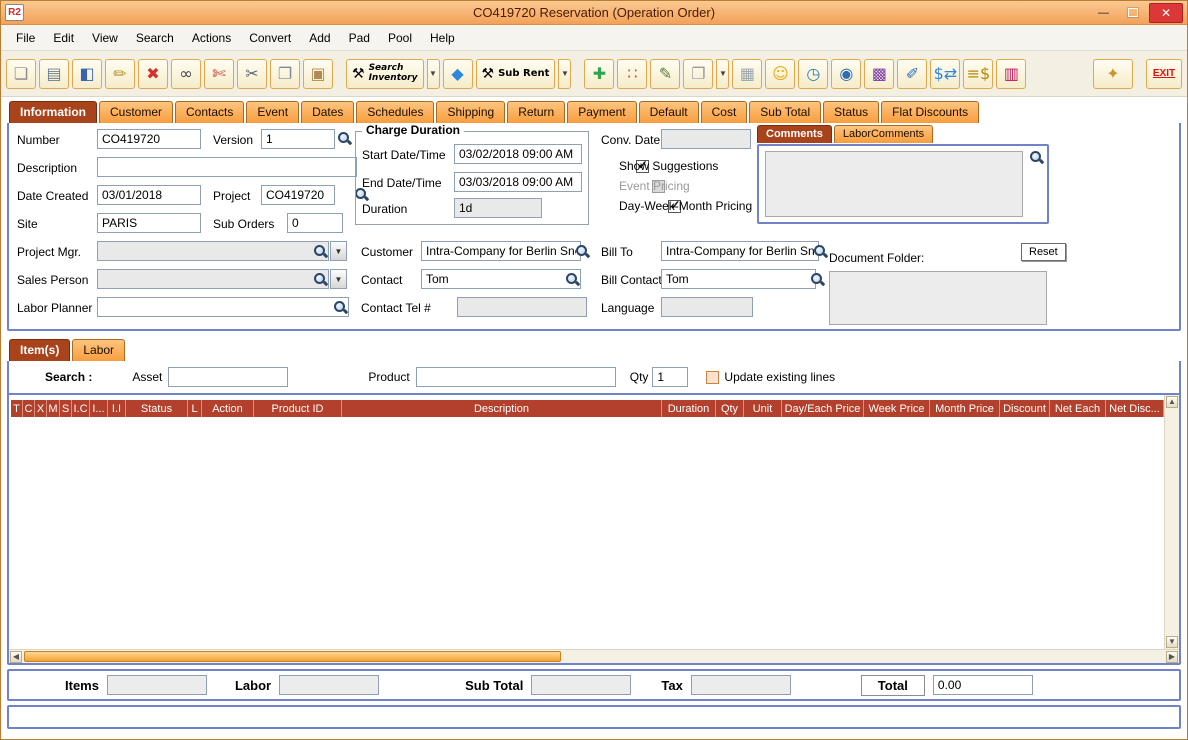  I want to click on tab-return: Return, so click(536, 112).